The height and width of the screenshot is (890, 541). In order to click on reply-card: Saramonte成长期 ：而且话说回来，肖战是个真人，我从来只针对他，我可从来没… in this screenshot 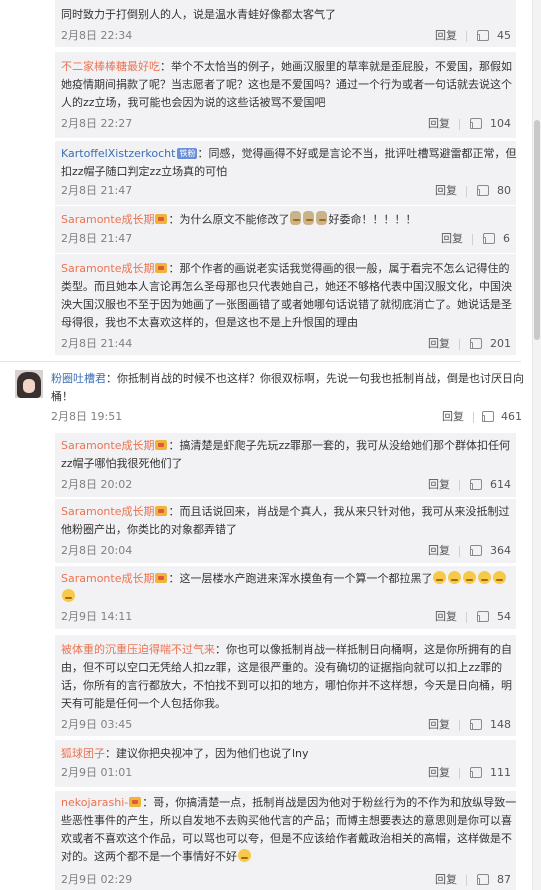, I will do `click(285, 531)`.